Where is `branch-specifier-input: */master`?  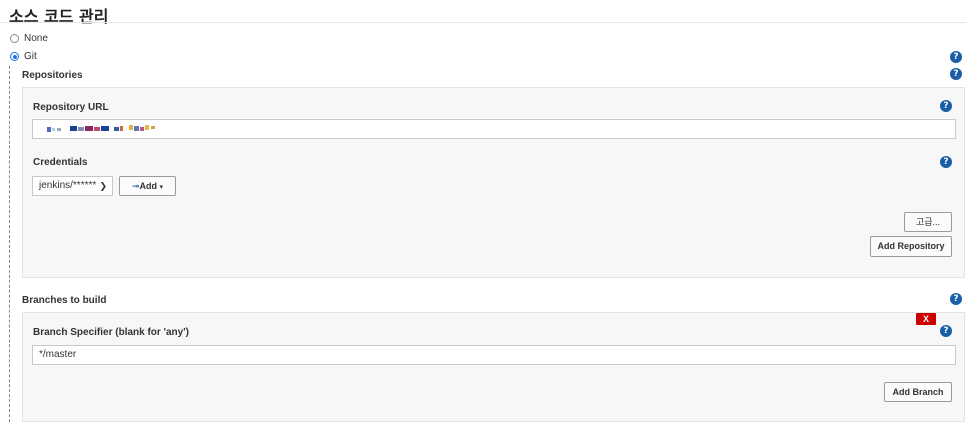
branch-specifier-input: */master is located at coordinates (494, 355).